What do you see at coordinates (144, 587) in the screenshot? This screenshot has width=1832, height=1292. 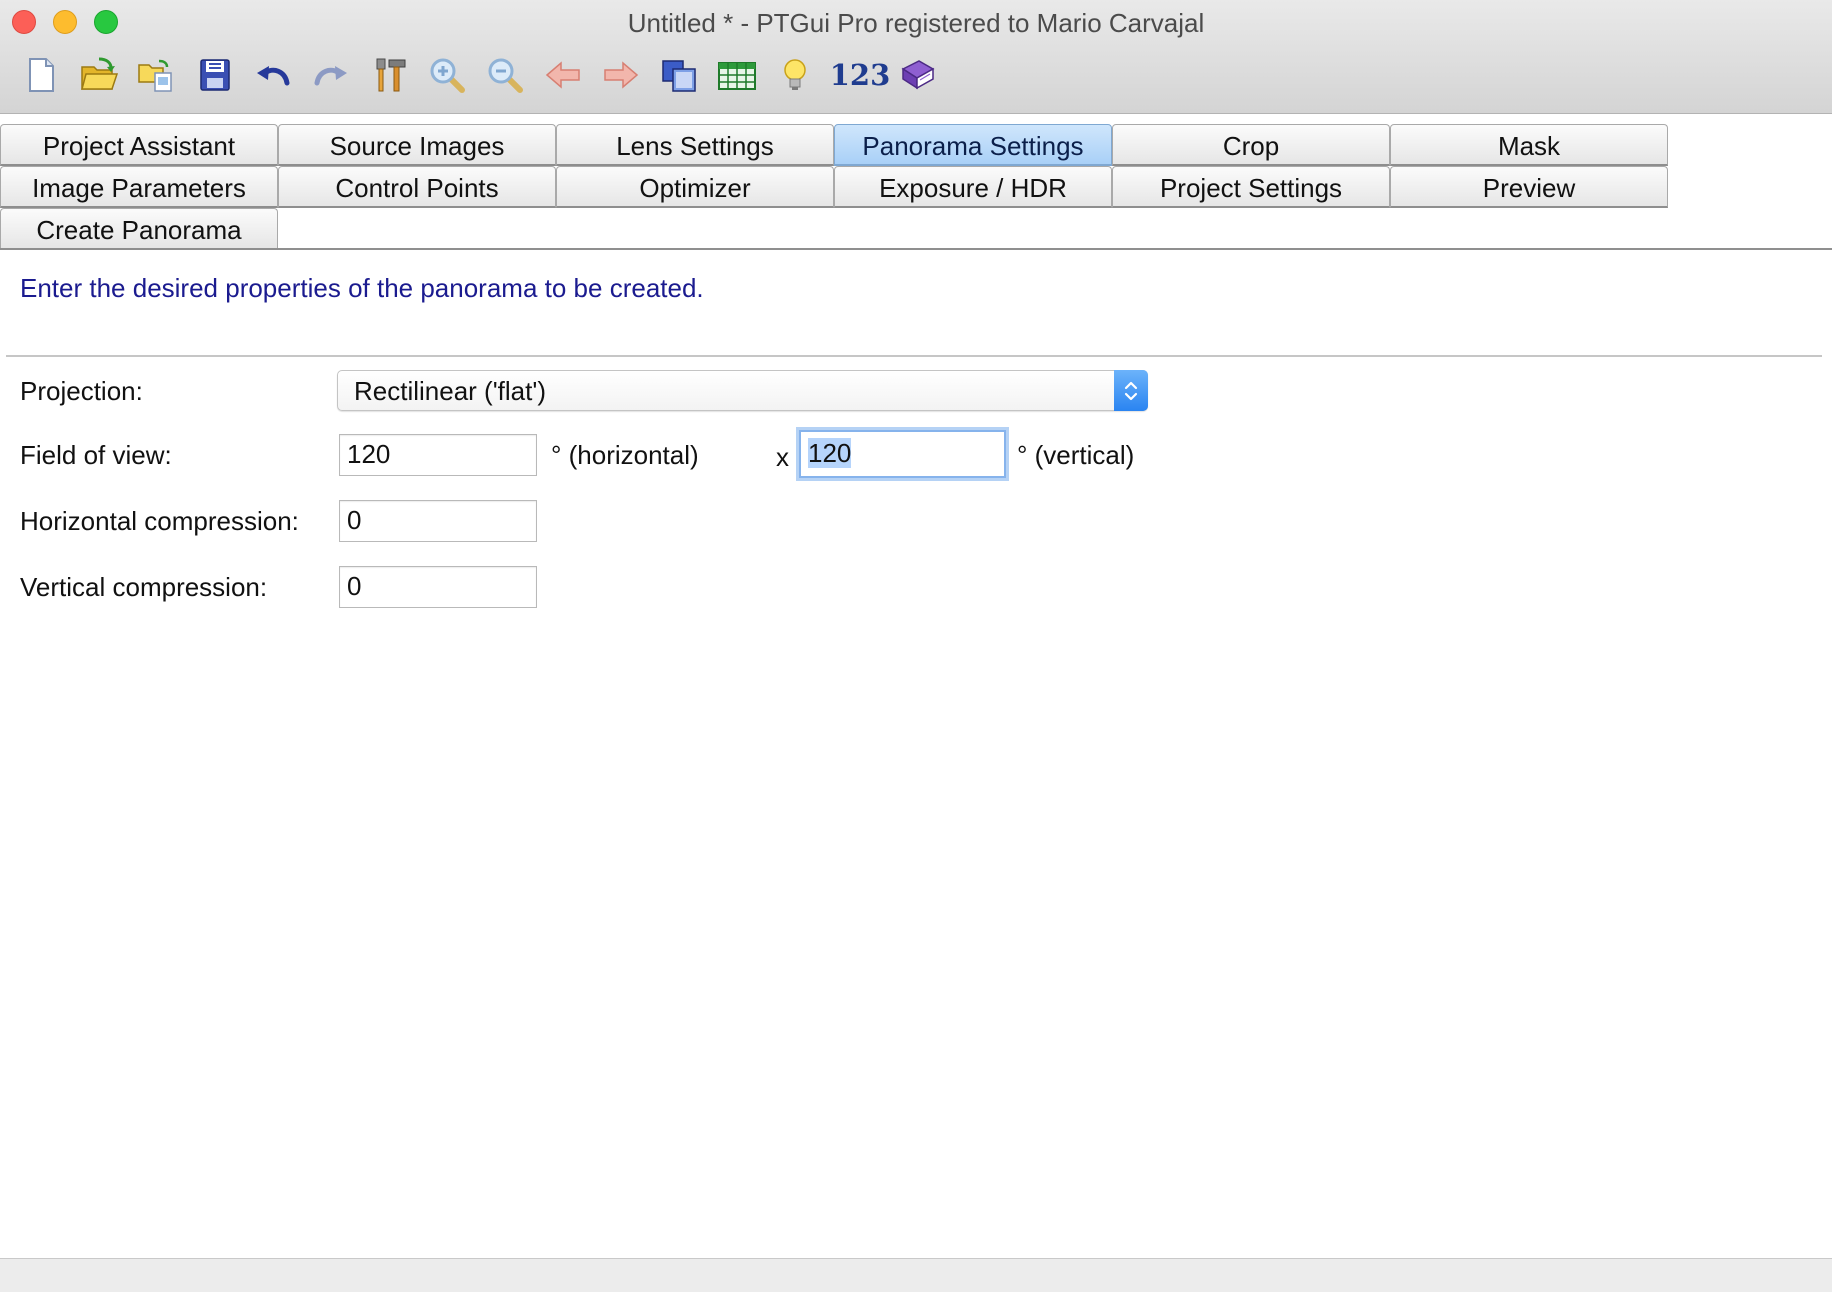 I see `vertical-compression-label: Vertical compression:` at bounding box center [144, 587].